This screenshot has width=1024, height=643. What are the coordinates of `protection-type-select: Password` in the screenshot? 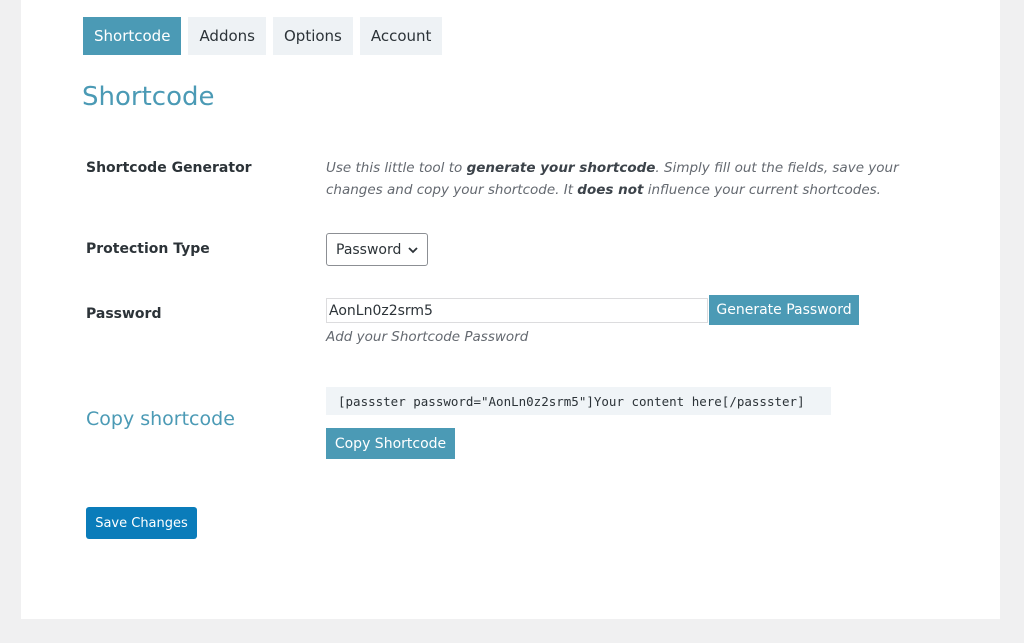 It's located at (377, 249).